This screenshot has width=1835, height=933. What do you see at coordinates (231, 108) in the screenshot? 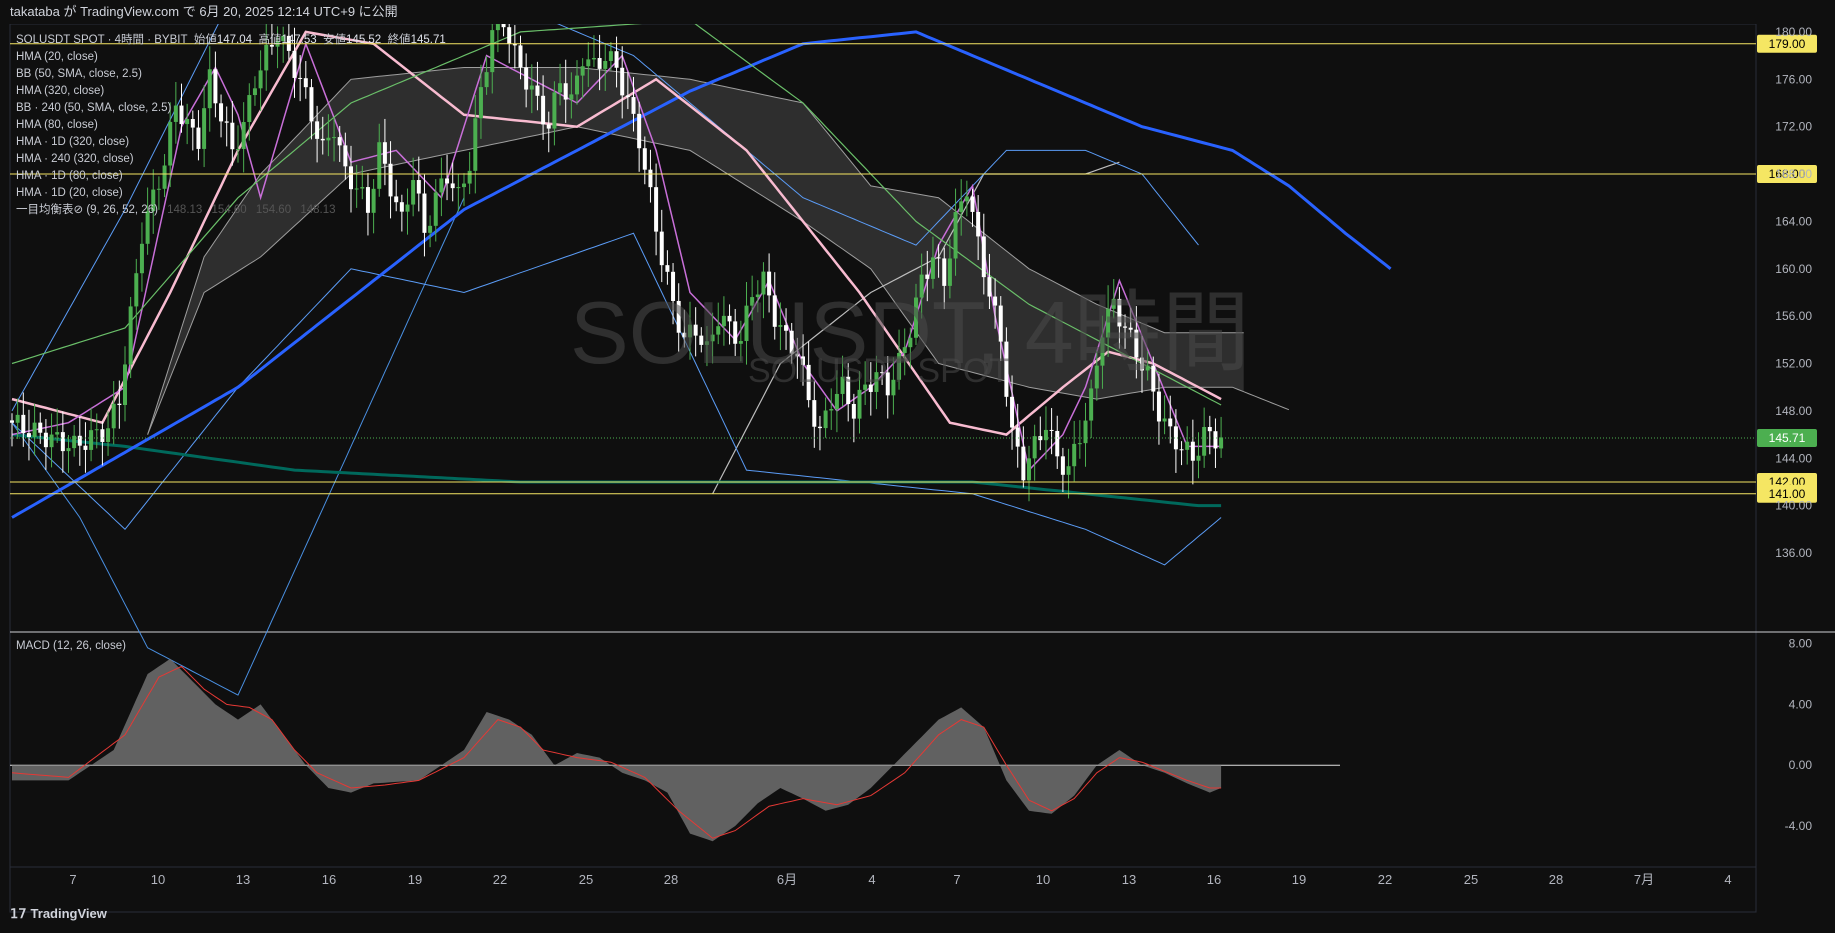
I see `legend-indicator: BB · 240 (50, SMA, close, 2.5)` at bounding box center [231, 108].